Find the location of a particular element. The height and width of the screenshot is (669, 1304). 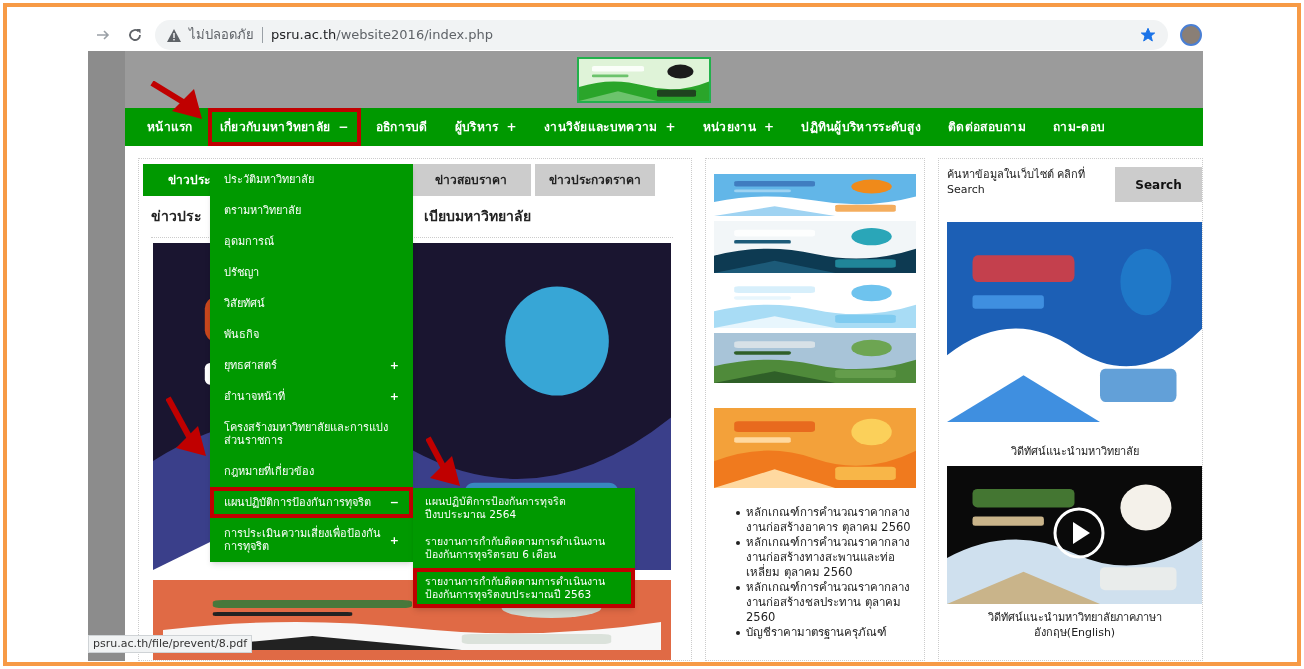

video-title: วิดีทัศน์แนะนำมหาวิทยาลัย is located at coordinates (1074, 452).